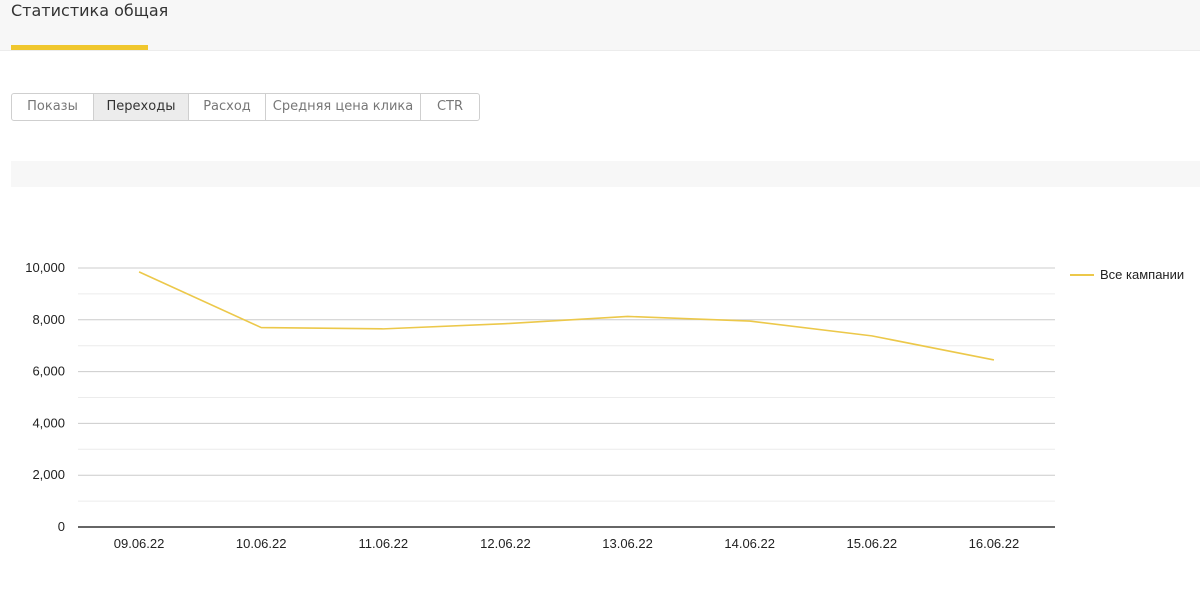  Describe the element at coordinates (994, 543) in the screenshot. I see `x-tick-label: 16.06.22` at that location.